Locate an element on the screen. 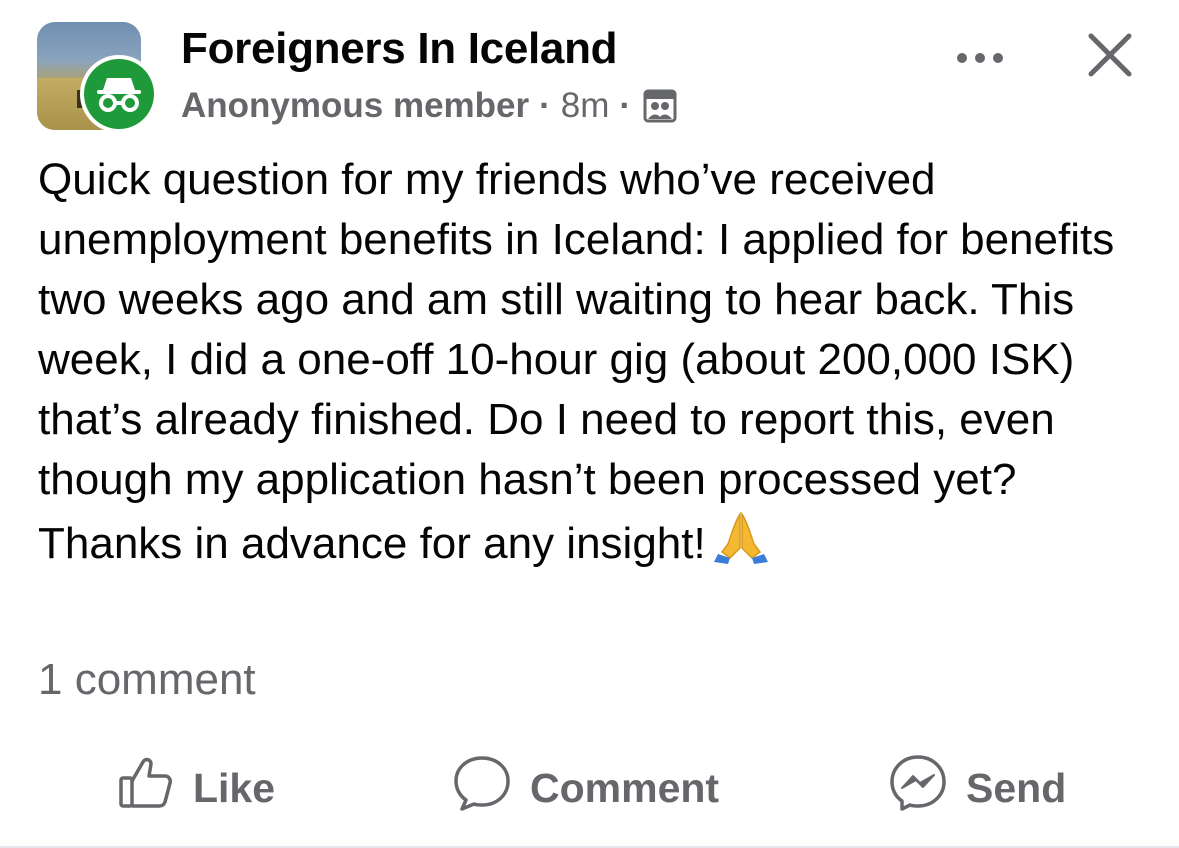 The height and width of the screenshot is (848, 1179). close-button is located at coordinates (1110, 55).